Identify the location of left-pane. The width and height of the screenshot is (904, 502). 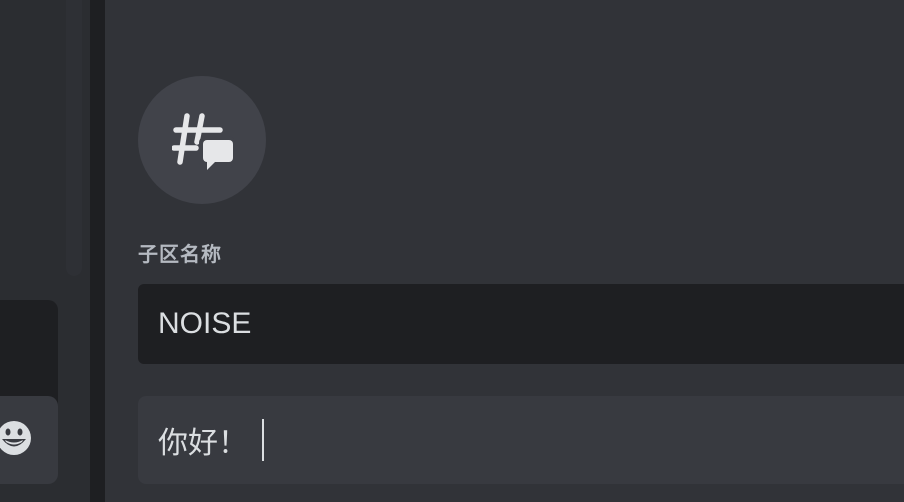
(45, 251).